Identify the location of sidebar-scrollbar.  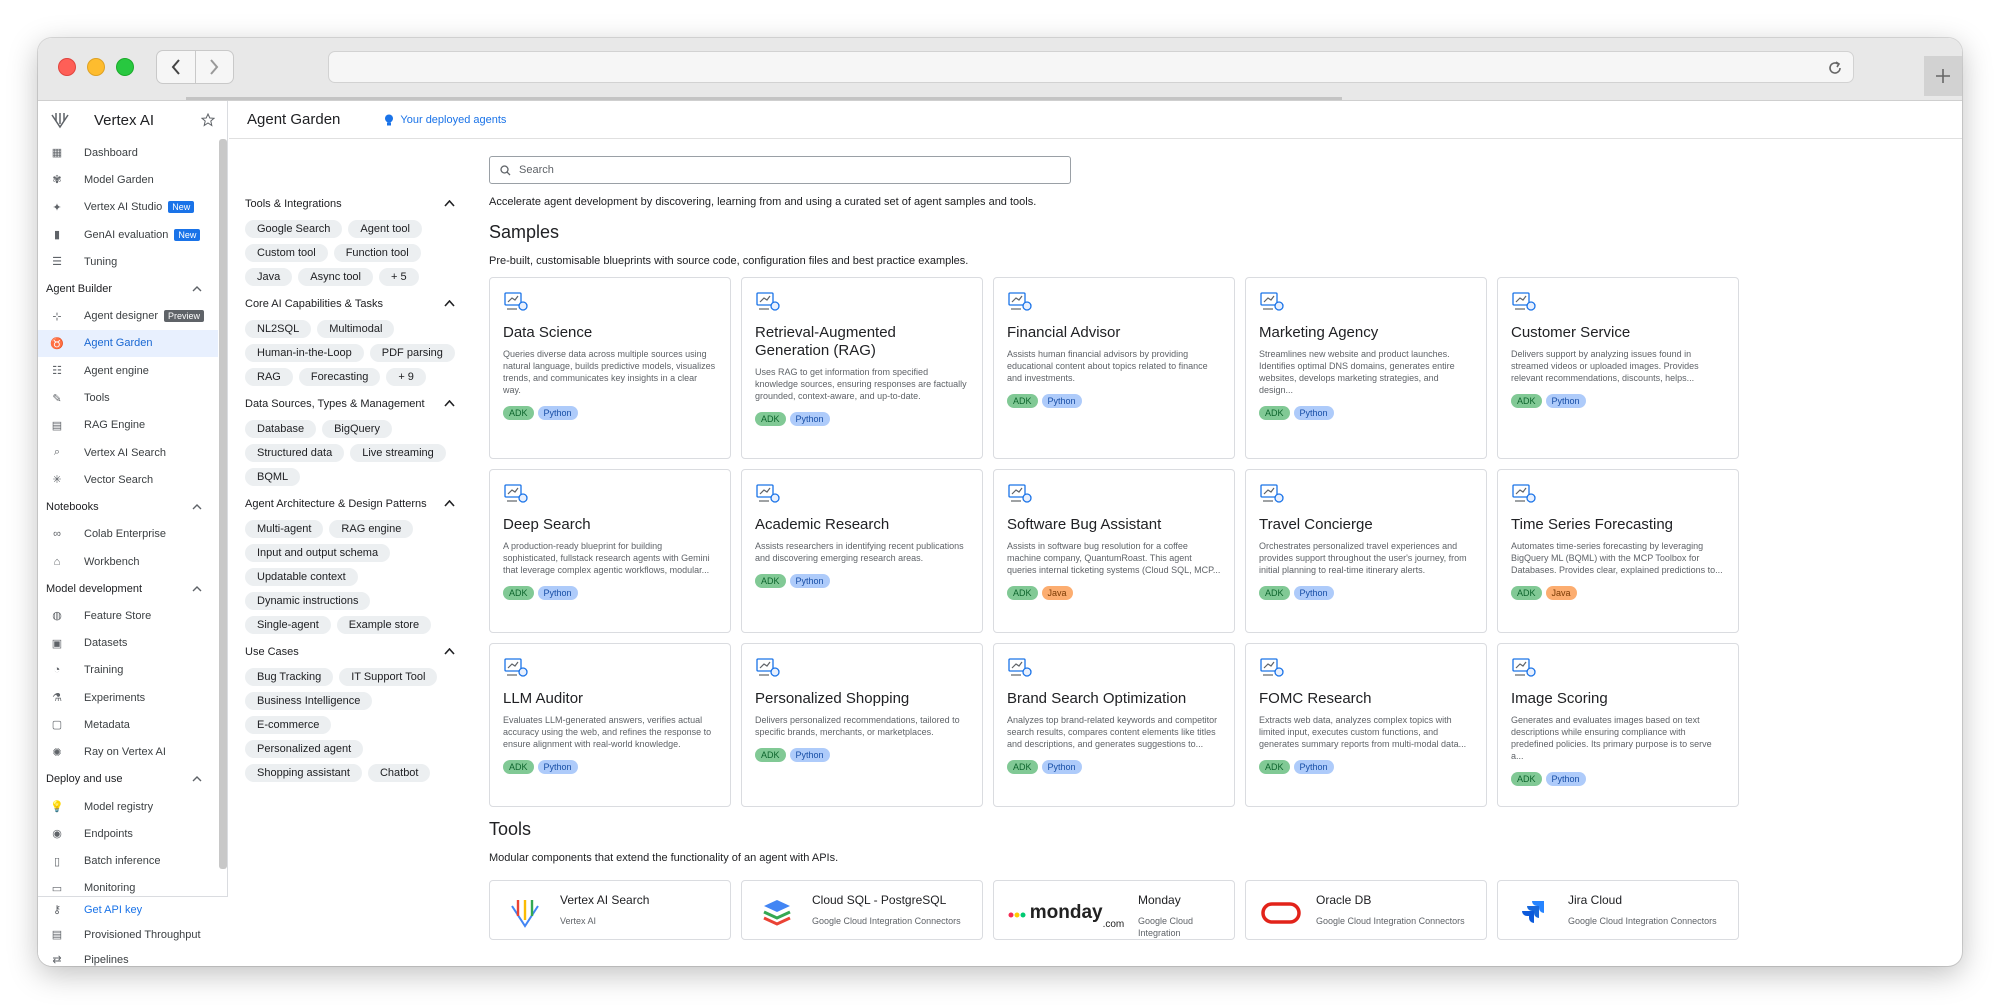
(223, 504).